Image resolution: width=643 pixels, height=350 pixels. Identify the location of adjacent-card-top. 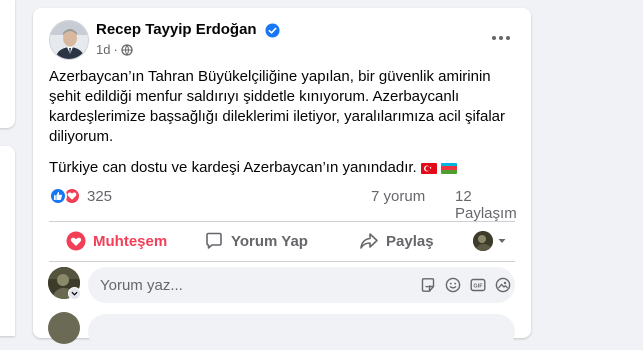
(7, 64).